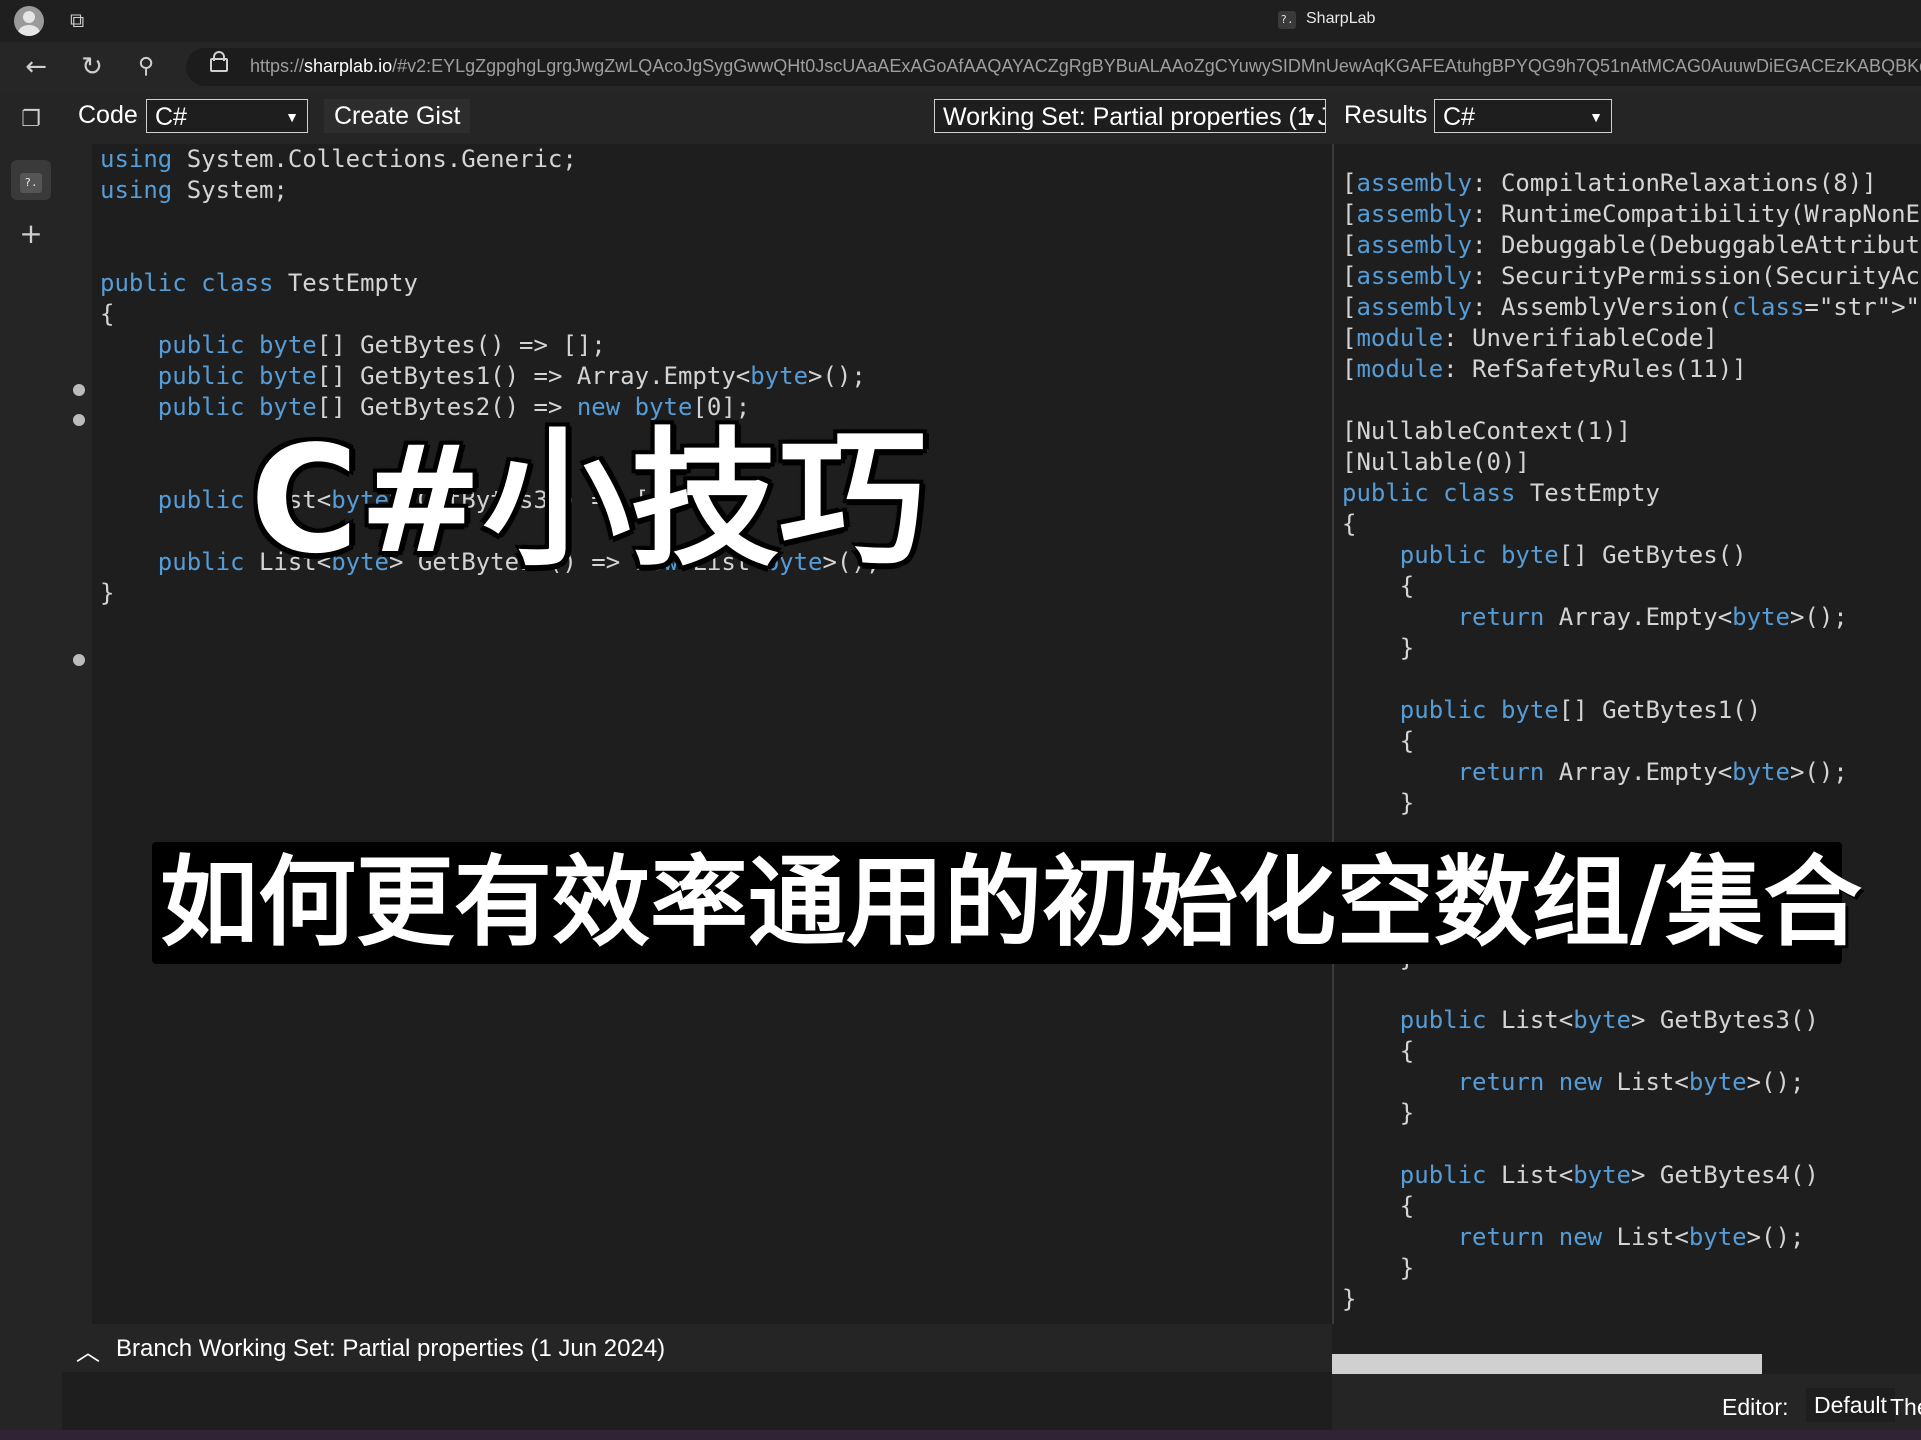 The image size is (1921, 1440). Describe the element at coordinates (1850, 1405) in the screenshot. I see `editor-mode-select: Default` at that location.